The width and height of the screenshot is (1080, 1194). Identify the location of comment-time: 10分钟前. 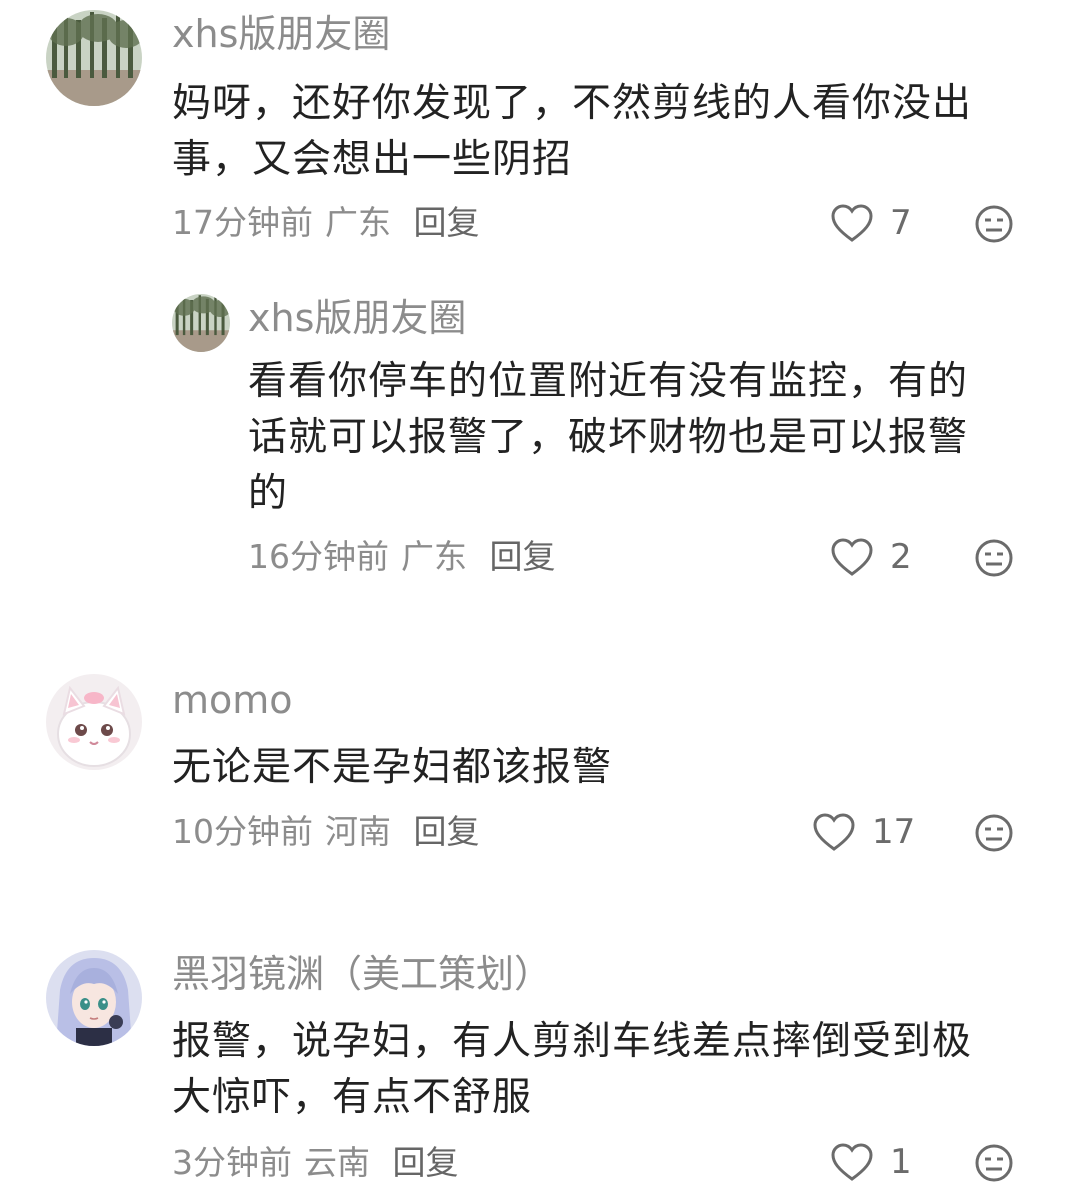
(242, 831).